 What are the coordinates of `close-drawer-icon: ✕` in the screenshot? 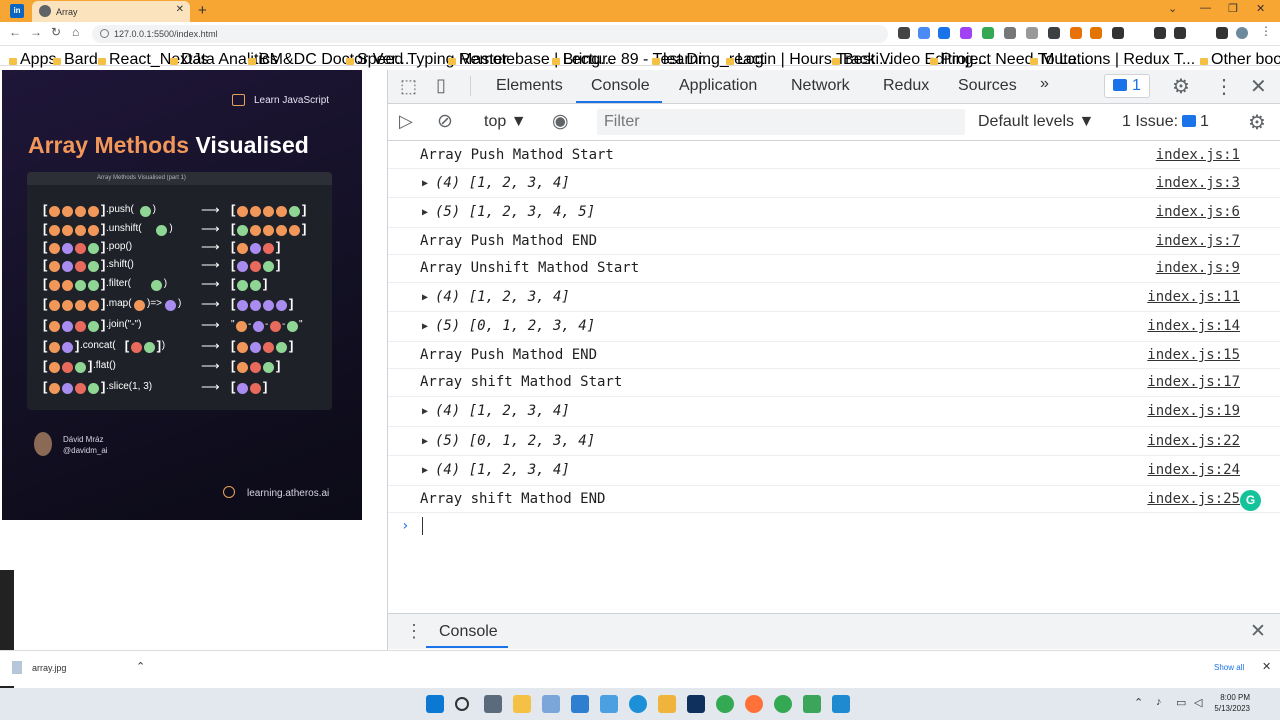 It's located at (1258, 631).